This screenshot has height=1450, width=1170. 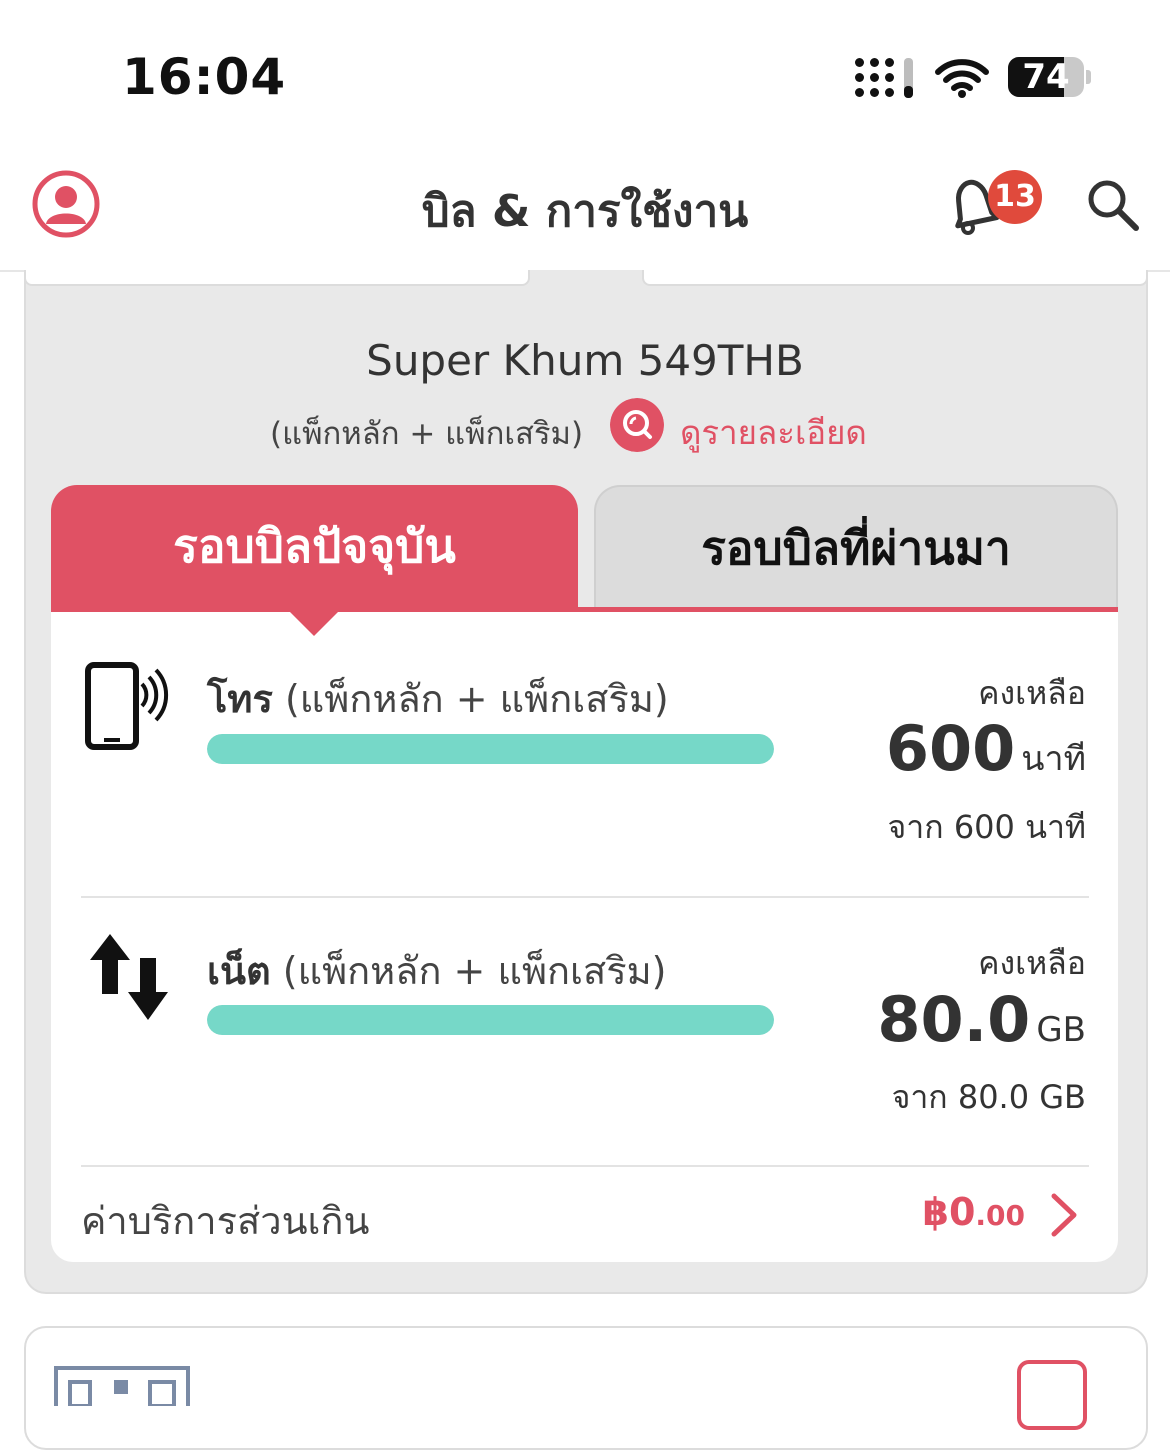 I want to click on wifi-icon, so click(x=962, y=78).